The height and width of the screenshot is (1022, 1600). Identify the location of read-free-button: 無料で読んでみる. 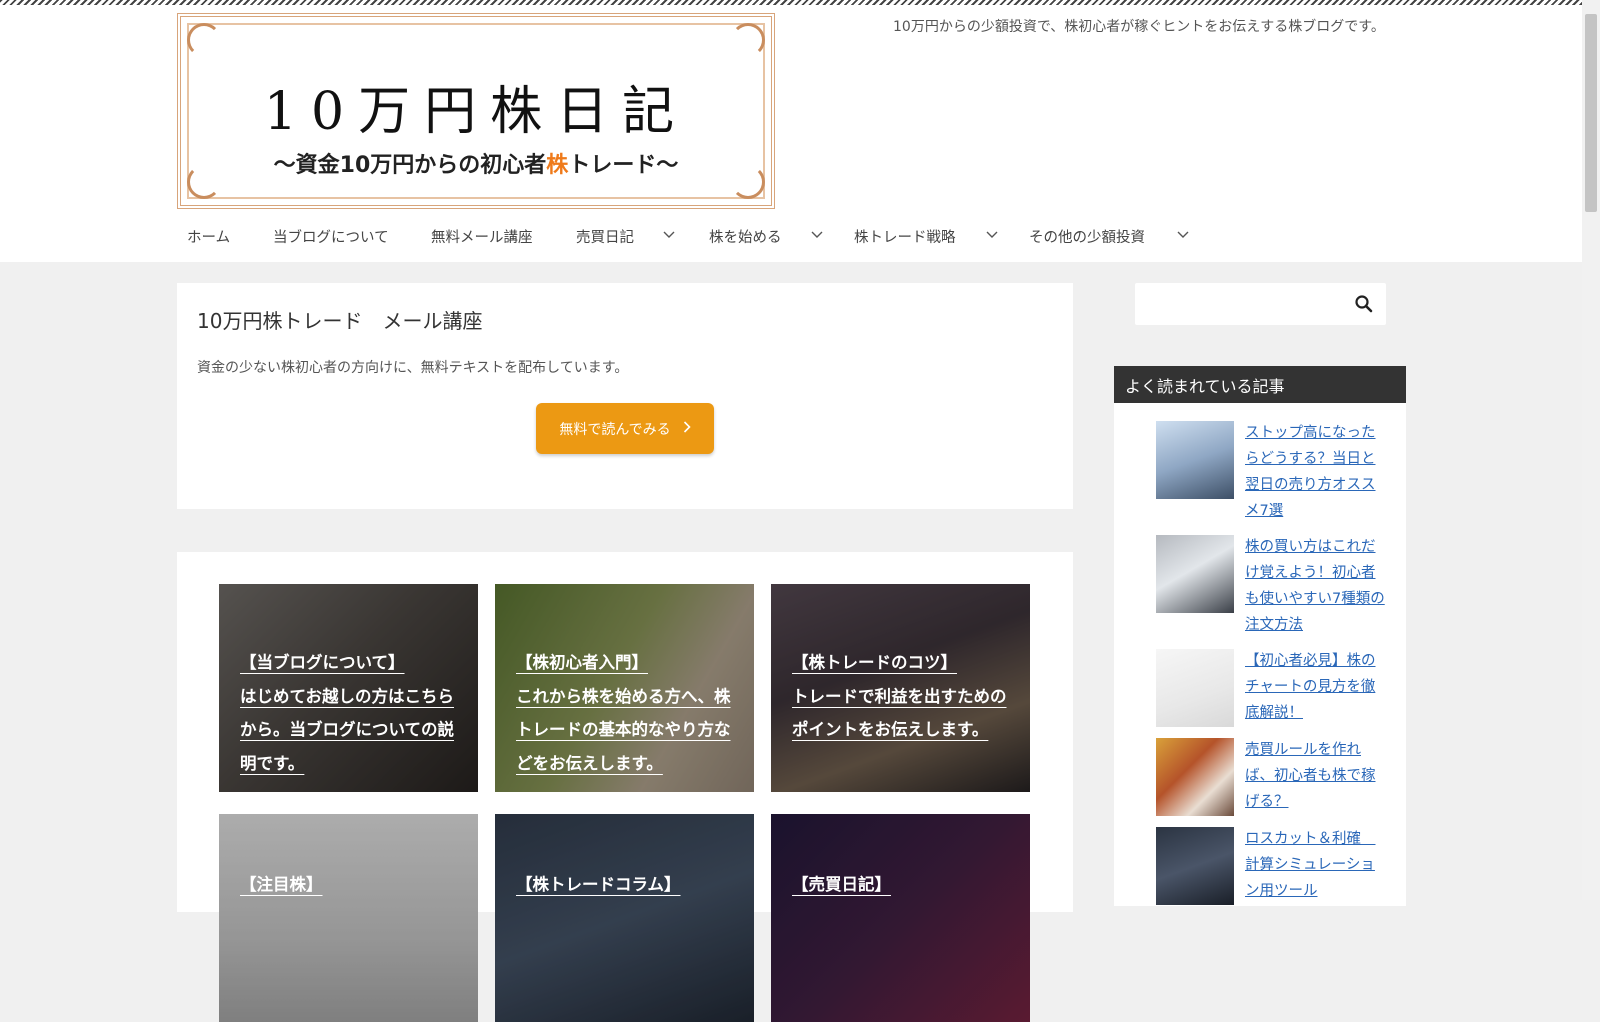
(625, 428).